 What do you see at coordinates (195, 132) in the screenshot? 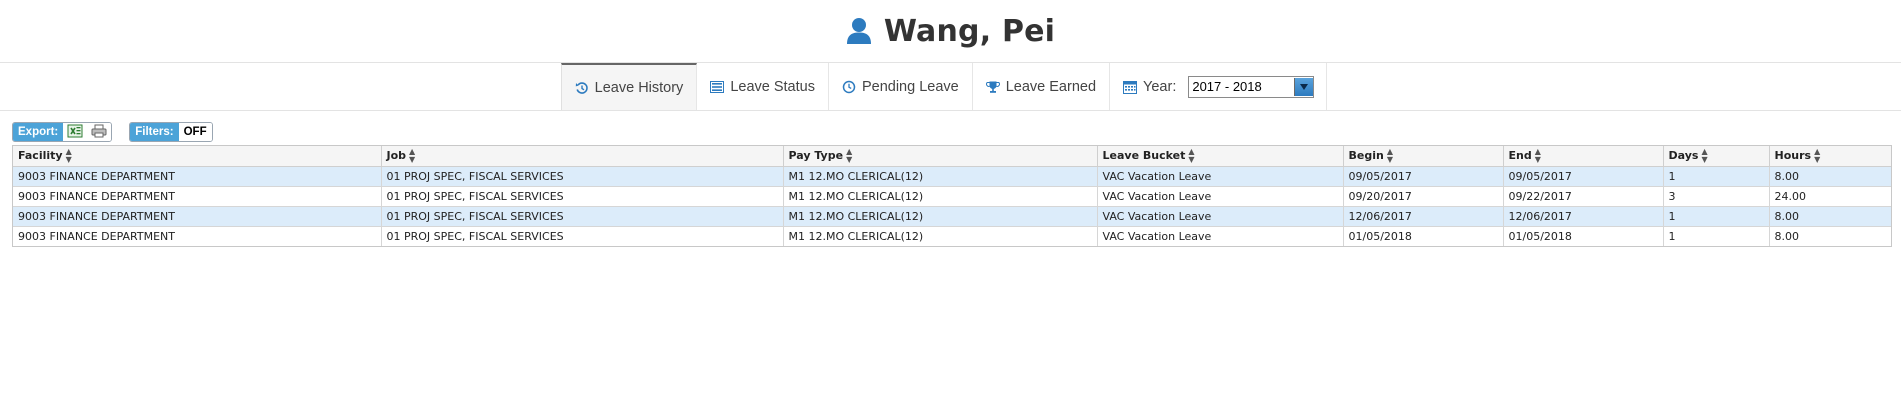
I see `filters-state: OFF` at bounding box center [195, 132].